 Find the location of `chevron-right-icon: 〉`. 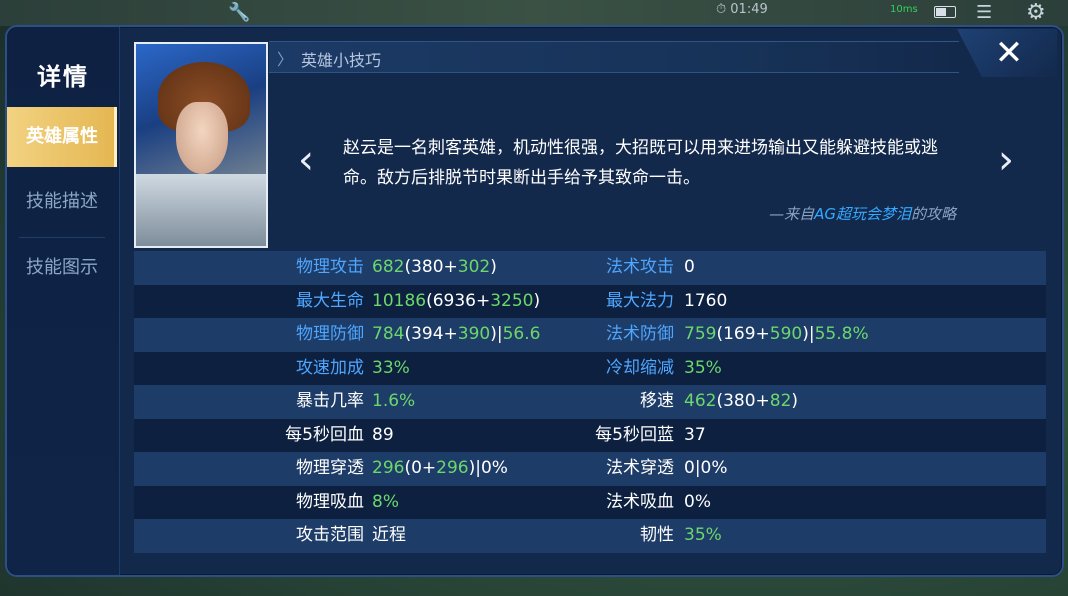

chevron-right-icon: 〉 is located at coordinates (285, 59).